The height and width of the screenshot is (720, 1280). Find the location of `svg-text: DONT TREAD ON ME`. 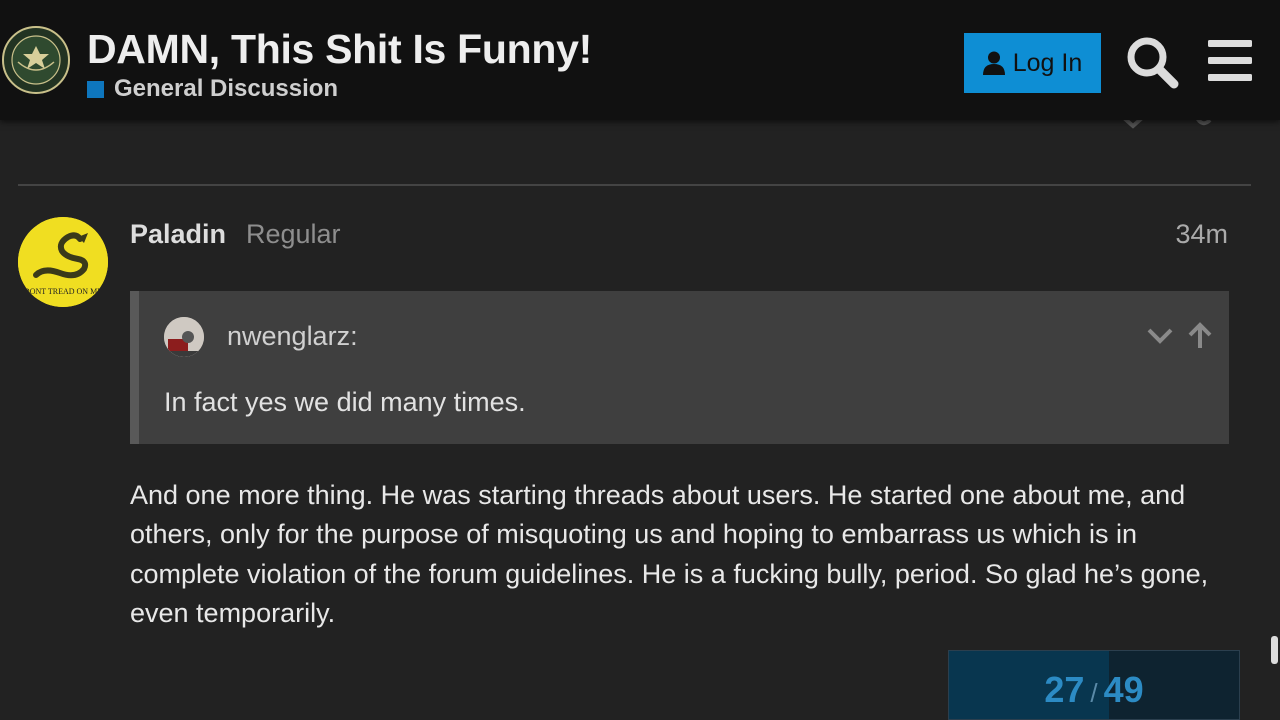

svg-text: DONT TREAD ON ME is located at coordinates (63, 291).